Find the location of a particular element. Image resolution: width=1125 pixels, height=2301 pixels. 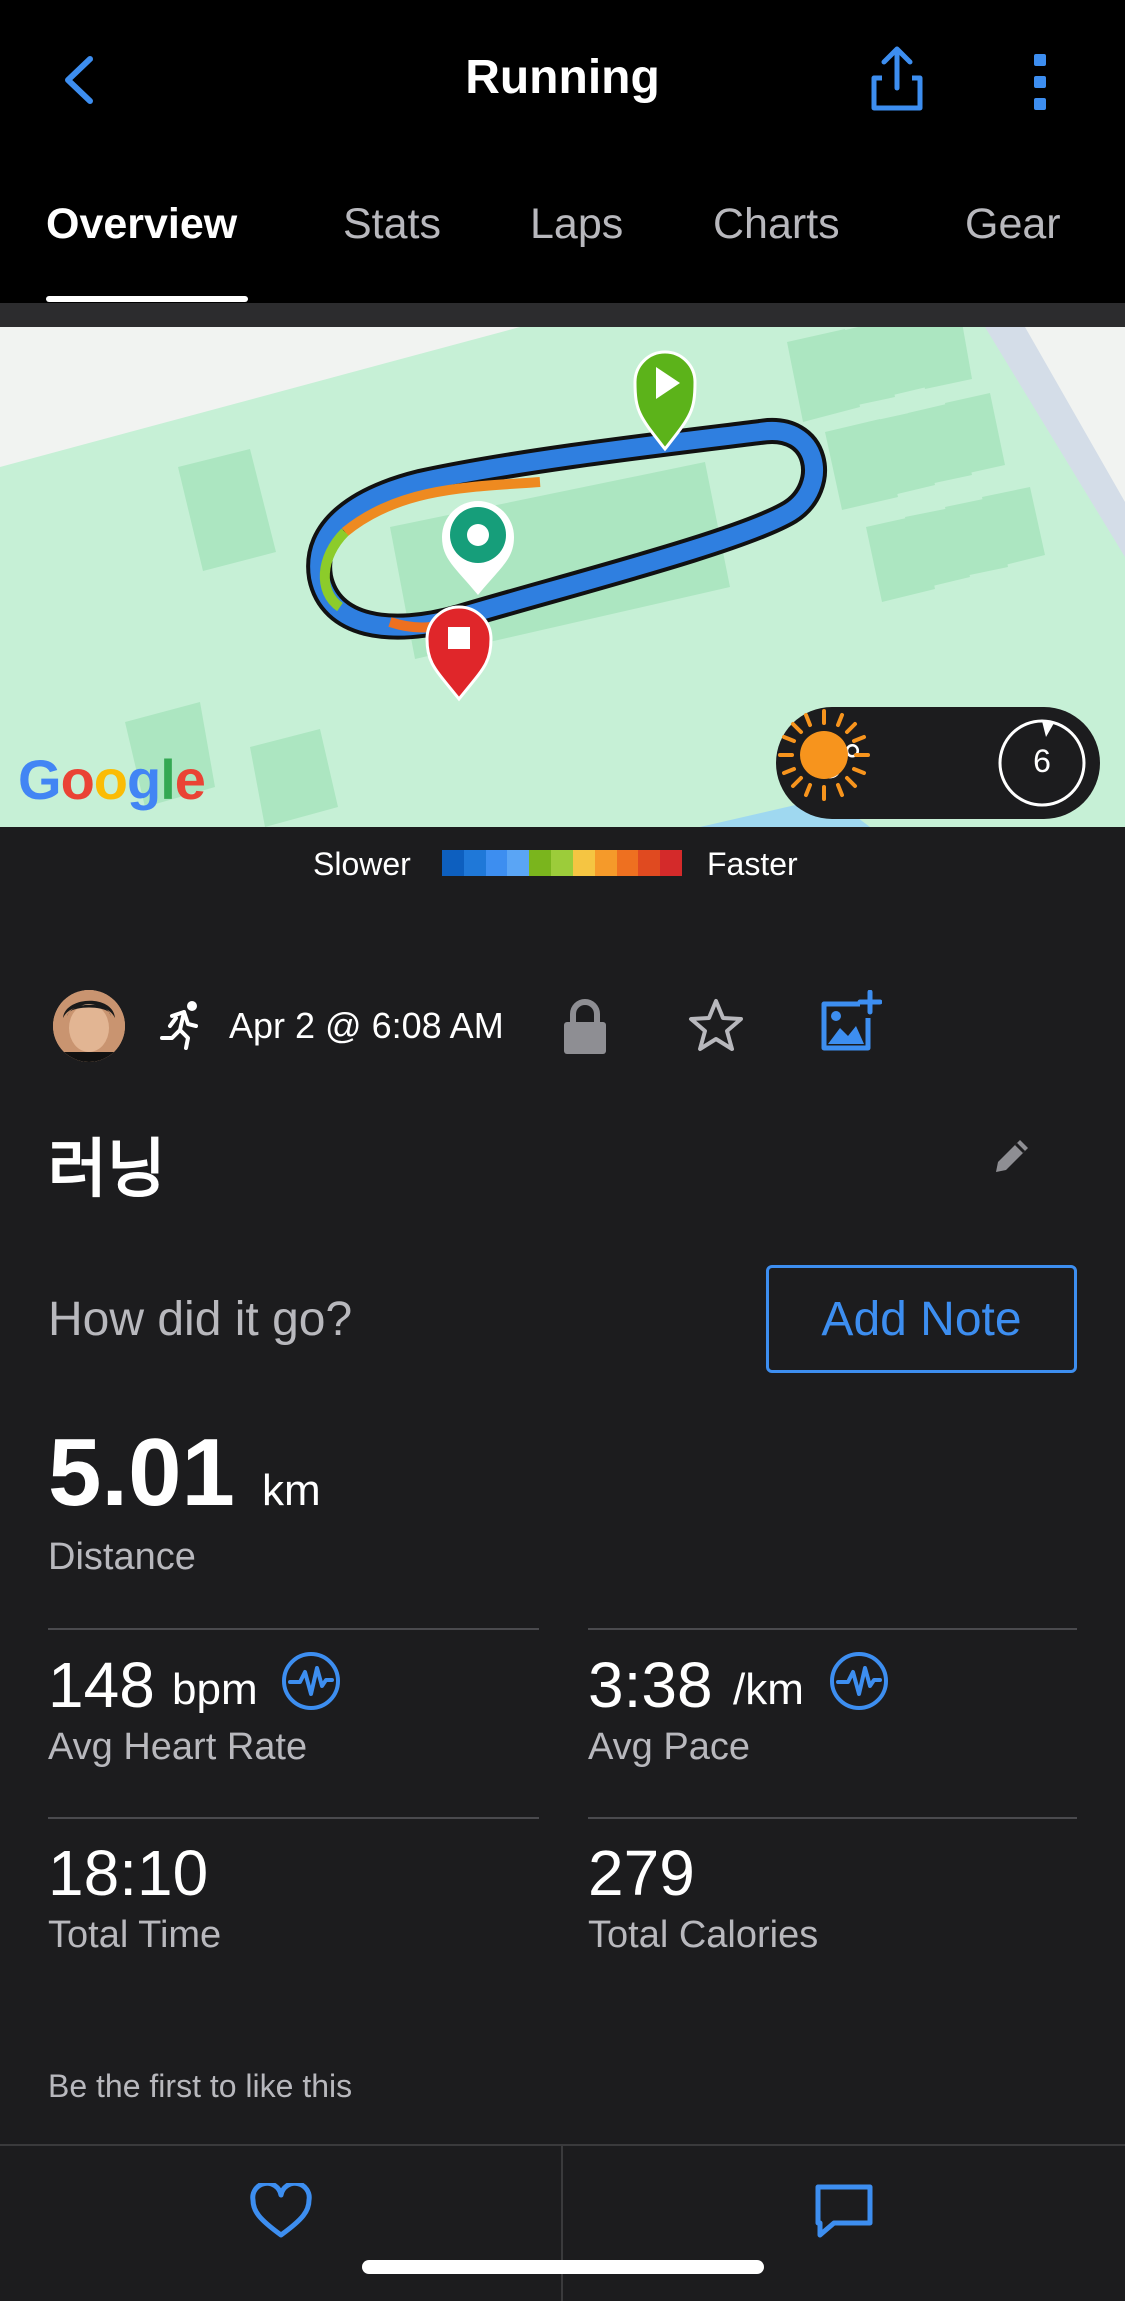

legend-faster-label: Faster is located at coordinates (752, 864).